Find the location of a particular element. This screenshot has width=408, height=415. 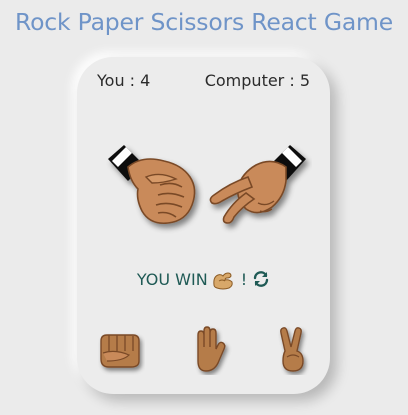

rock-fist-icon is located at coordinates (120, 351).